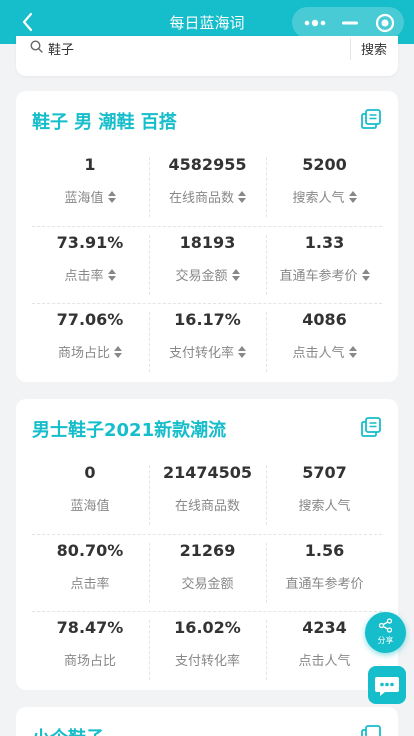  What do you see at coordinates (207, 242) in the screenshot?
I see `metric-value: 18193` at bounding box center [207, 242].